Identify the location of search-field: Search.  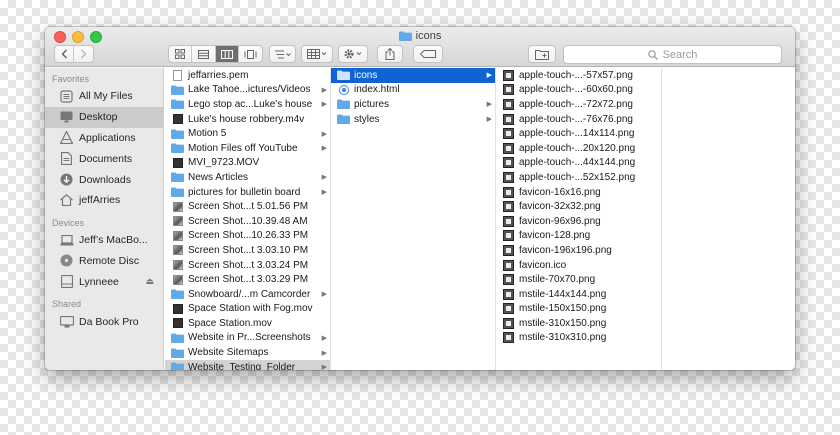
(672, 54).